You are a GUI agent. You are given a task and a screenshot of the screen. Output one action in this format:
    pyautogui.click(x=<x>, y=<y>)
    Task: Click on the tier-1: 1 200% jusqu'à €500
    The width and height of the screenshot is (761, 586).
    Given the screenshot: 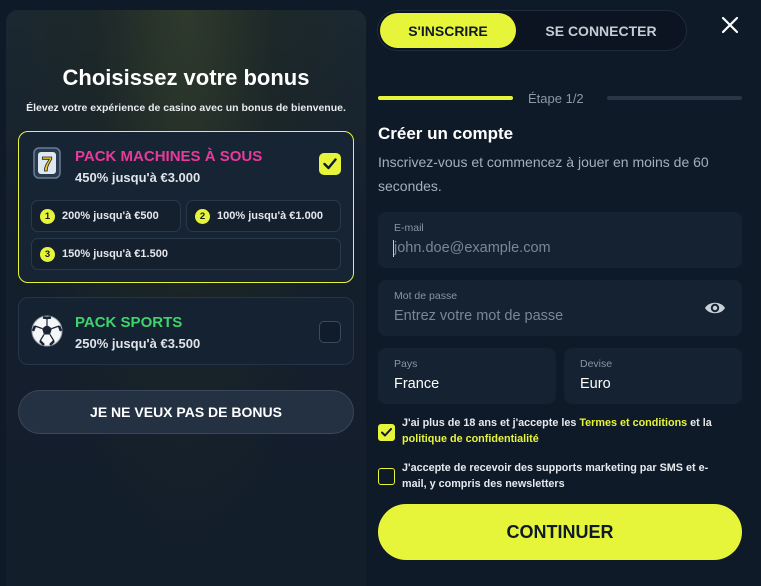 What is the action you would take?
    pyautogui.click(x=106, y=216)
    